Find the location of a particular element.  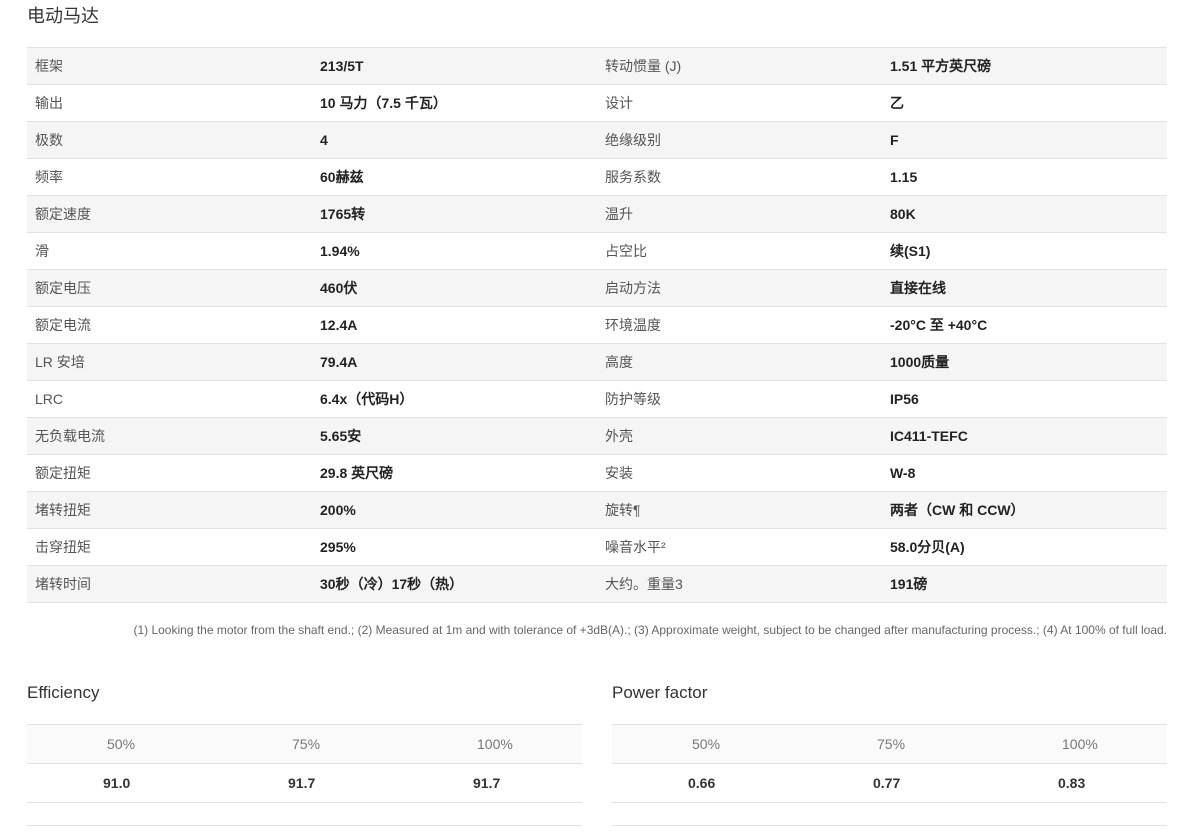

spec-row: 额定电流 12.4A 环境温度 -20°C 至 +40°C is located at coordinates (597, 325).